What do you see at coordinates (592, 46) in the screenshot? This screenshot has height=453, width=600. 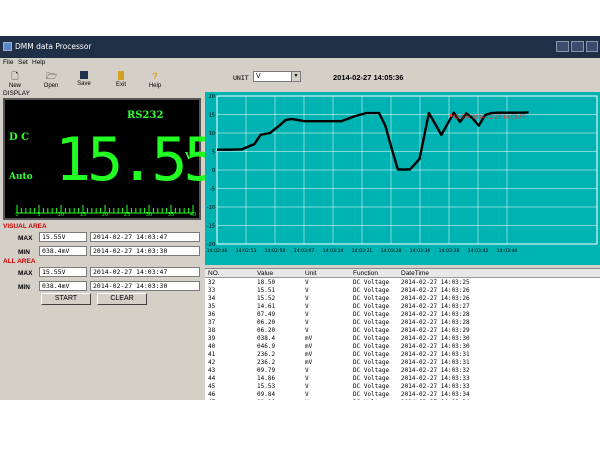 I see `close-button` at bounding box center [592, 46].